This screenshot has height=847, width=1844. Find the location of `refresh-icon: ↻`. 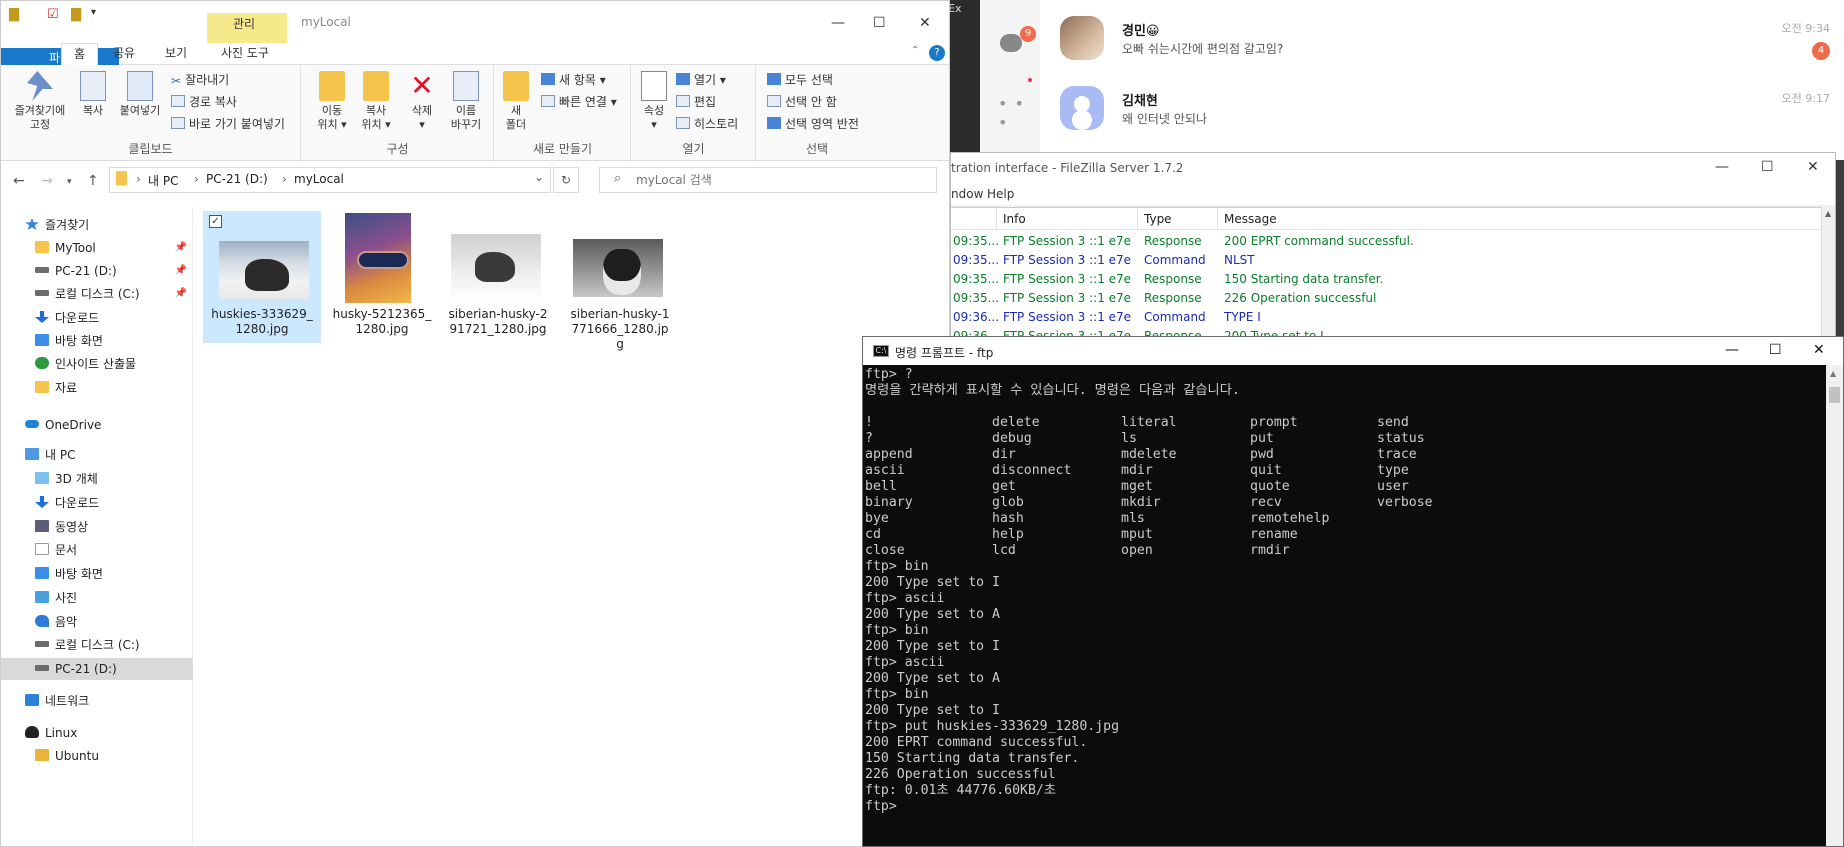

refresh-icon: ↻ is located at coordinates (566, 180).